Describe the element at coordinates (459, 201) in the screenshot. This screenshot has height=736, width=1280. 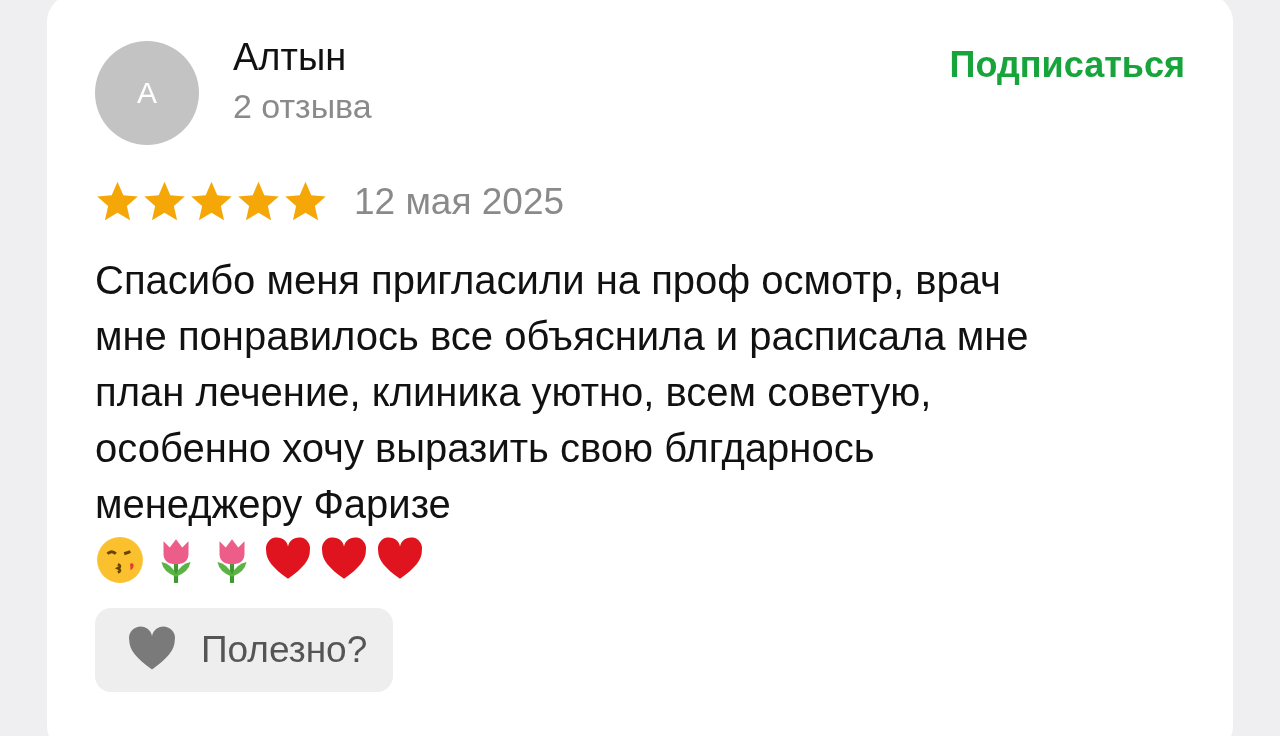
I see `review-date: 12 мая 2025` at that location.